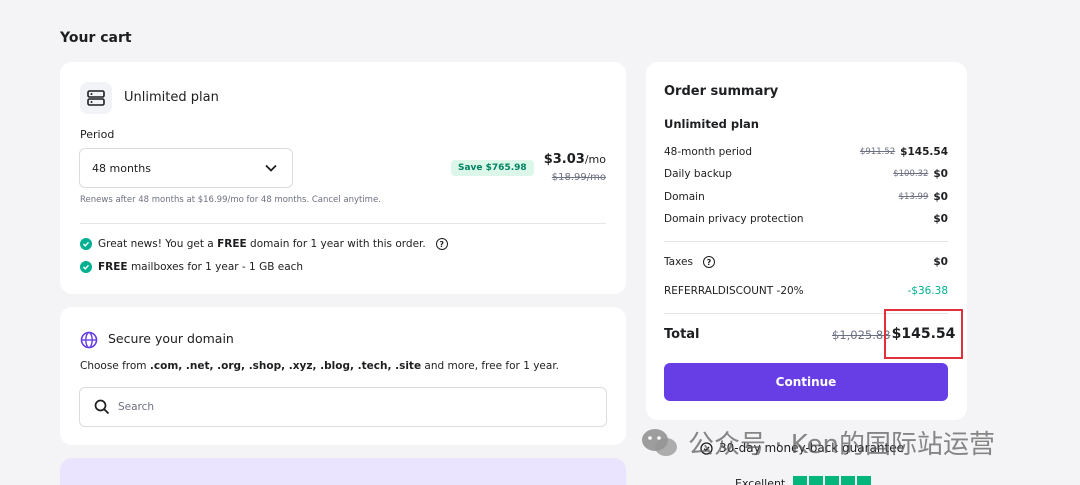 The width and height of the screenshot is (1080, 485). Describe the element at coordinates (492, 168) in the screenshot. I see `save-badge: Save $765.98` at that location.